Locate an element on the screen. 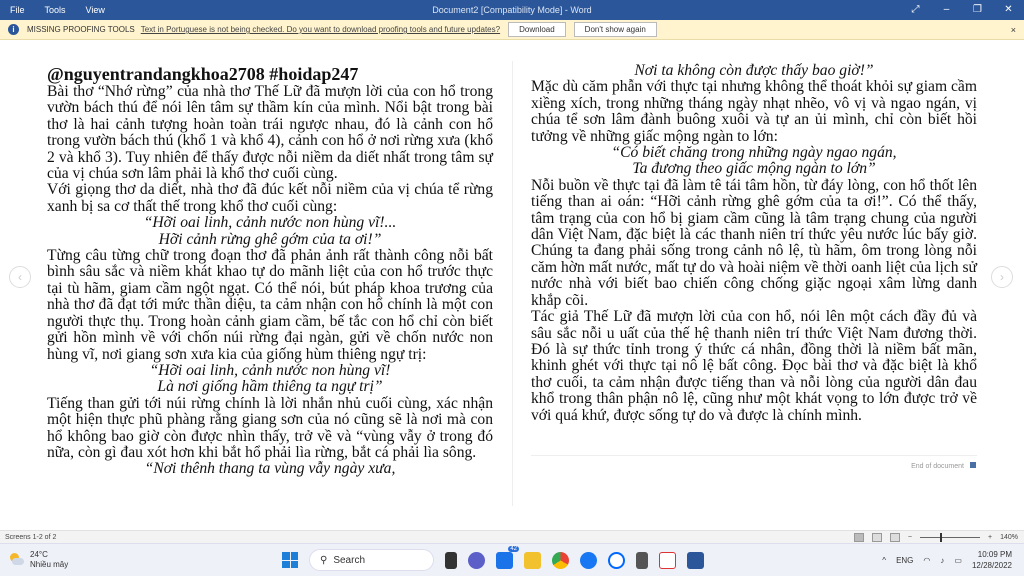 The image size is (1024, 576). fullscreen-icon: ⤢ is located at coordinates (915, 10).